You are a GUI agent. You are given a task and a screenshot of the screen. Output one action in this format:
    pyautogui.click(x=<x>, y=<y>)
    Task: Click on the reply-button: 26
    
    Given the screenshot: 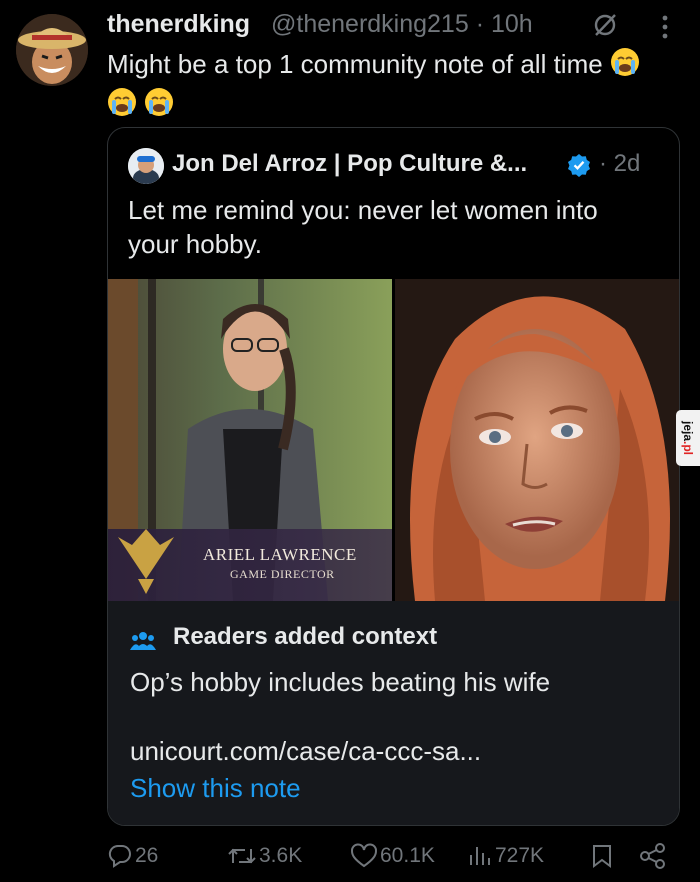 What is the action you would take?
    pyautogui.click(x=132, y=856)
    